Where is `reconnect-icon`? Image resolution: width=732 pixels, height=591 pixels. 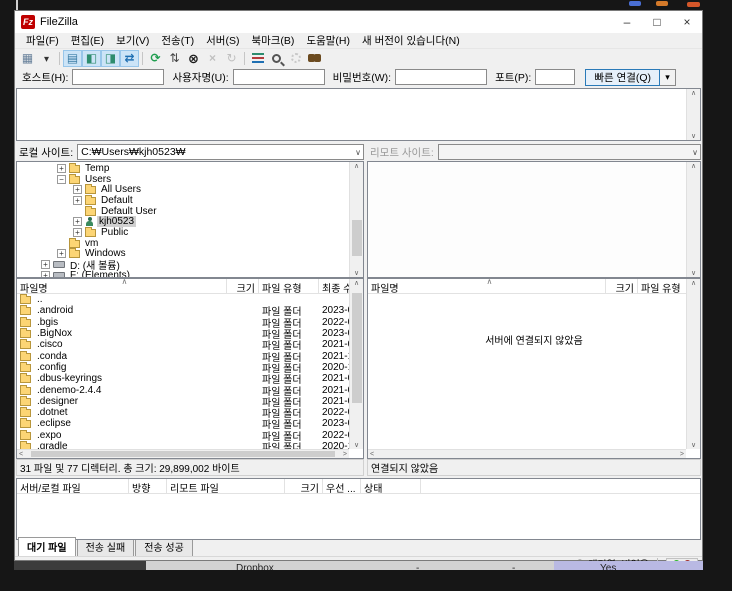 reconnect-icon is located at coordinates (231, 58).